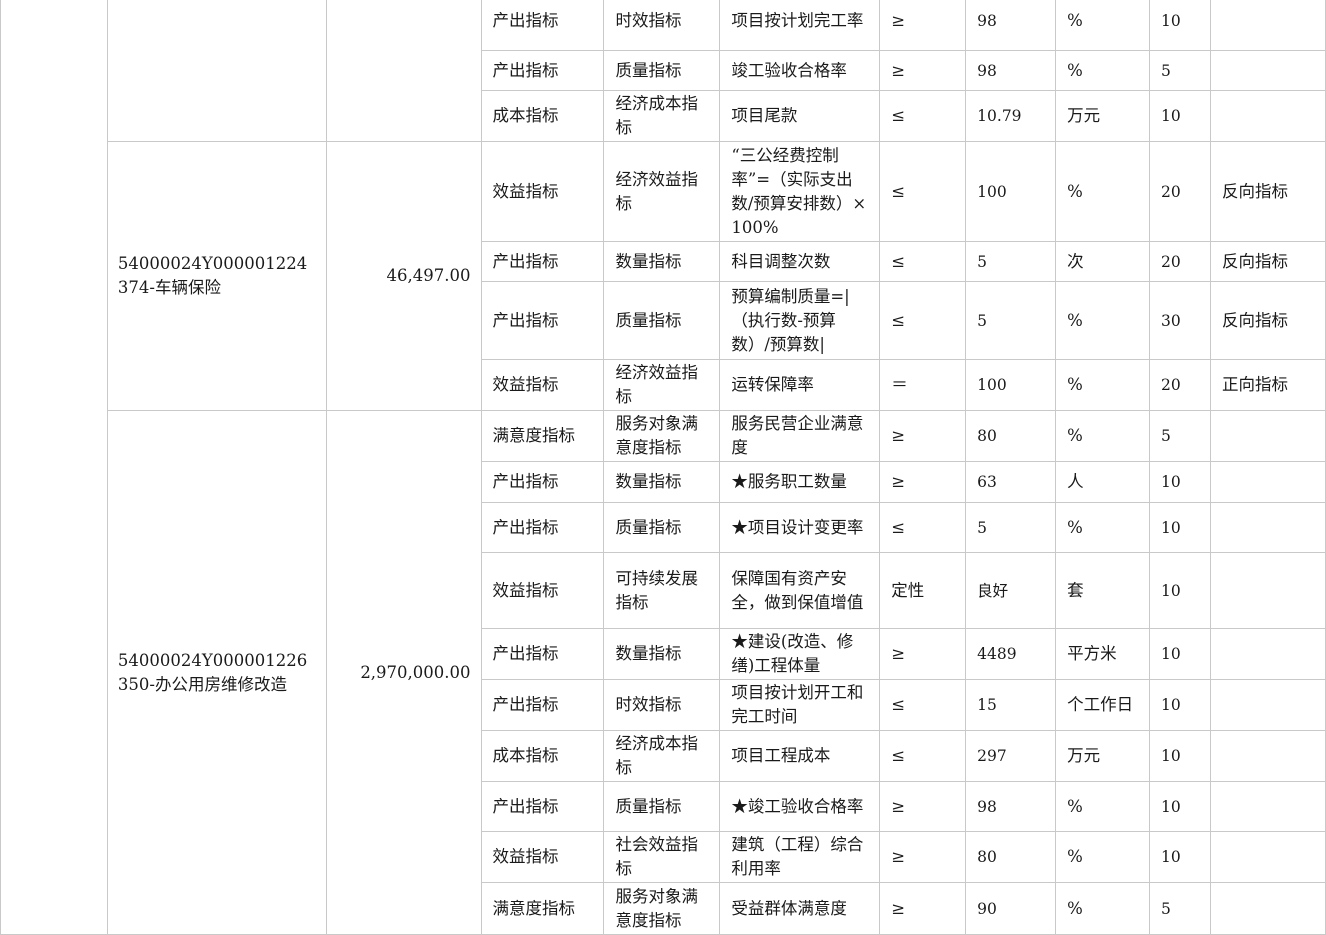 The width and height of the screenshot is (1326, 935). What do you see at coordinates (800, 590) in the screenshot?
I see `metric-name-cell: 保障国有资产安全，做到保值增值` at bounding box center [800, 590].